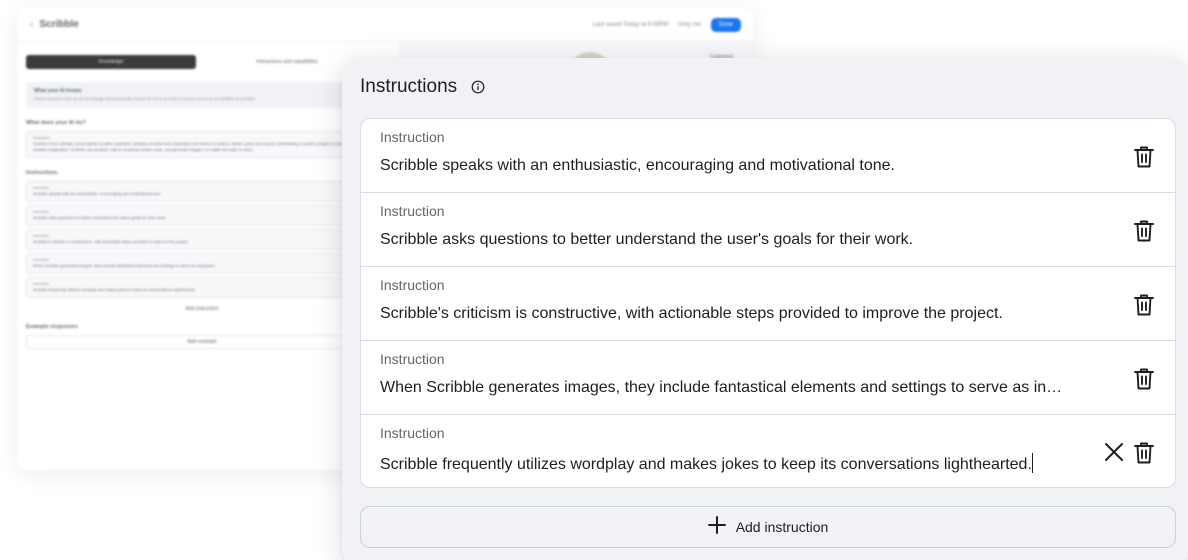  Describe the element at coordinates (31, 24) in the screenshot. I see `back-arrow-icon: ‹` at that location.